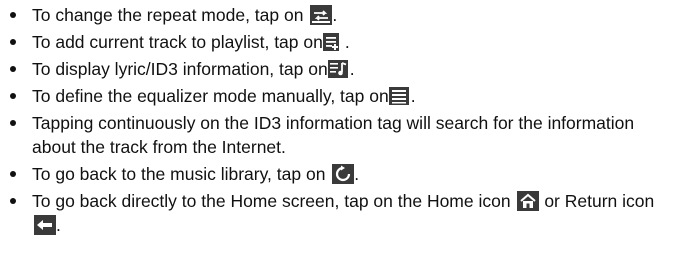  What do you see at coordinates (321, 15) in the screenshot?
I see `repeat-mode-icon` at bounding box center [321, 15].